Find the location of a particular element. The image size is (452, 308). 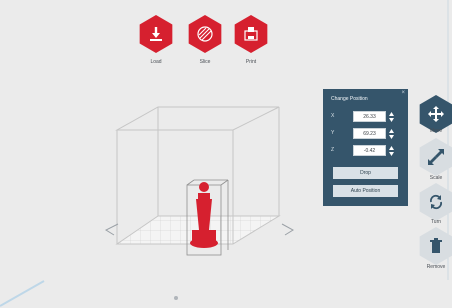

x-field-row: X is located at coordinates (366, 117).